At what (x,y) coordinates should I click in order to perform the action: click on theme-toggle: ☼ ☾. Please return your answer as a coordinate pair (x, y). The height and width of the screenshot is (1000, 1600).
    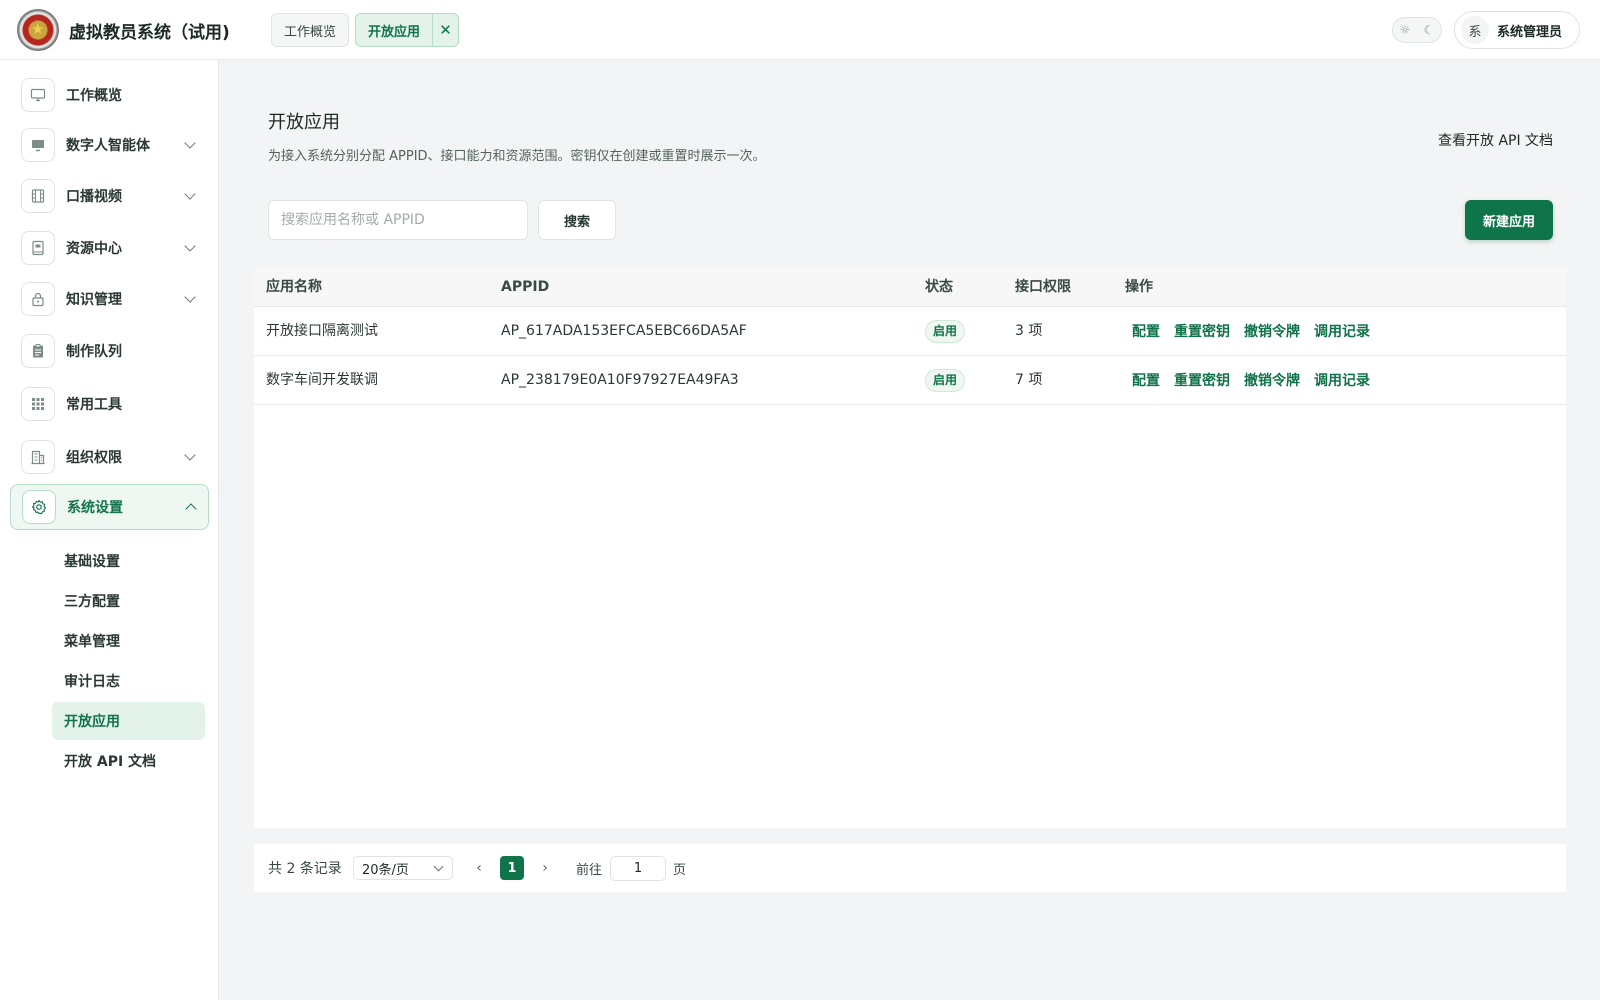
    Looking at the image, I should click on (1417, 30).